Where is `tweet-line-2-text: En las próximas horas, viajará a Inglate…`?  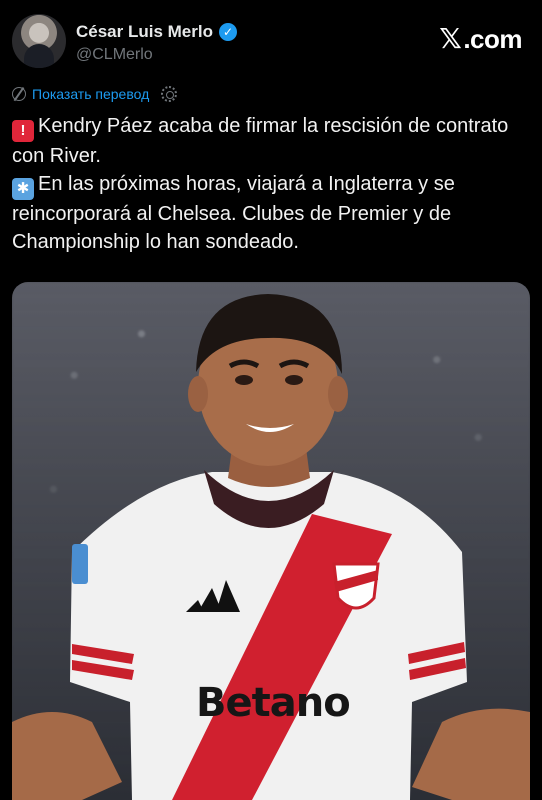
tweet-line-2-text: En las próximas horas, viajará a Inglate… is located at coordinates (233, 213).